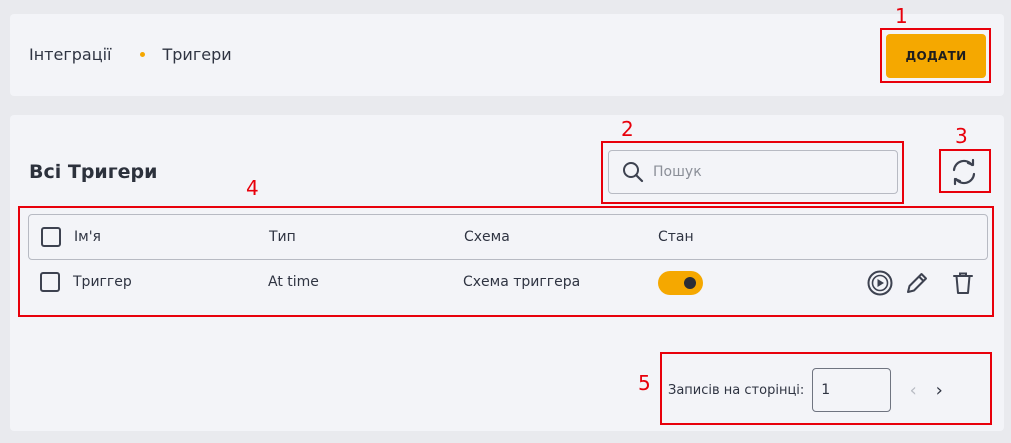 Image resolution: width=1011 pixels, height=443 pixels. I want to click on breadcrumb: Інтеграції Тригери, so click(130, 54).